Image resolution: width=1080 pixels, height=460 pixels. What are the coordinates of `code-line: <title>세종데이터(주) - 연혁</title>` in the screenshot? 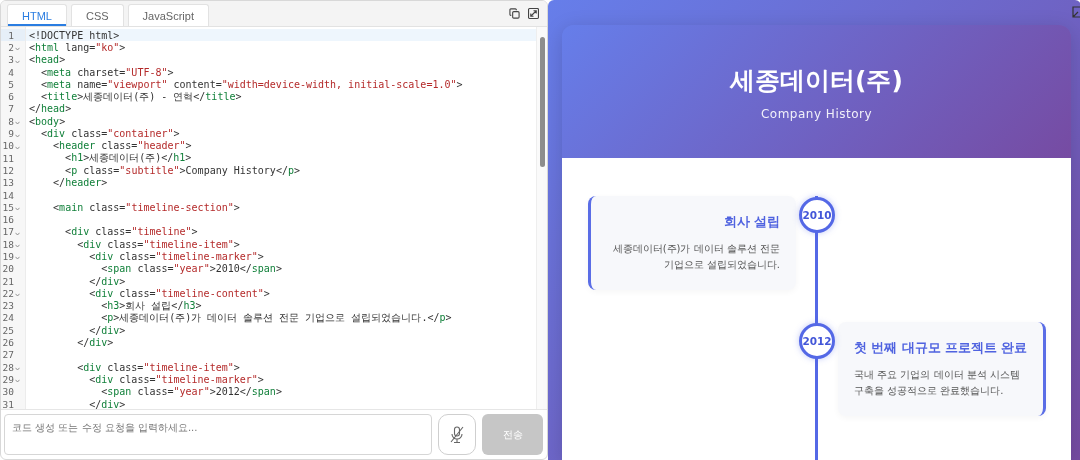 It's located at (141, 97).